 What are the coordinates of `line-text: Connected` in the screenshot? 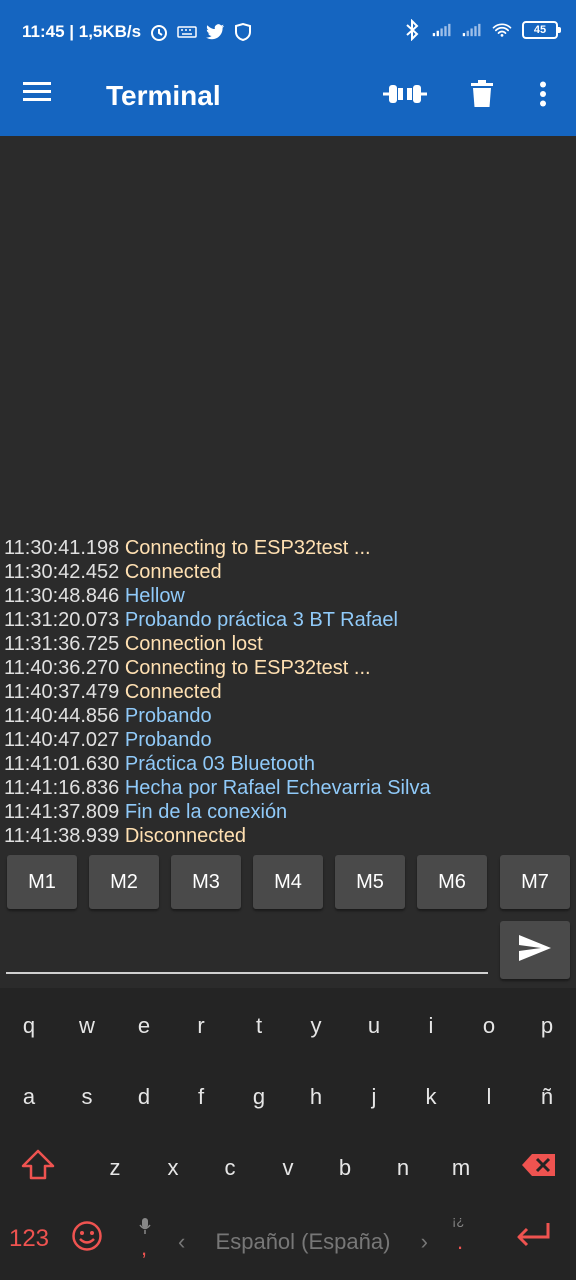 It's located at (173, 572).